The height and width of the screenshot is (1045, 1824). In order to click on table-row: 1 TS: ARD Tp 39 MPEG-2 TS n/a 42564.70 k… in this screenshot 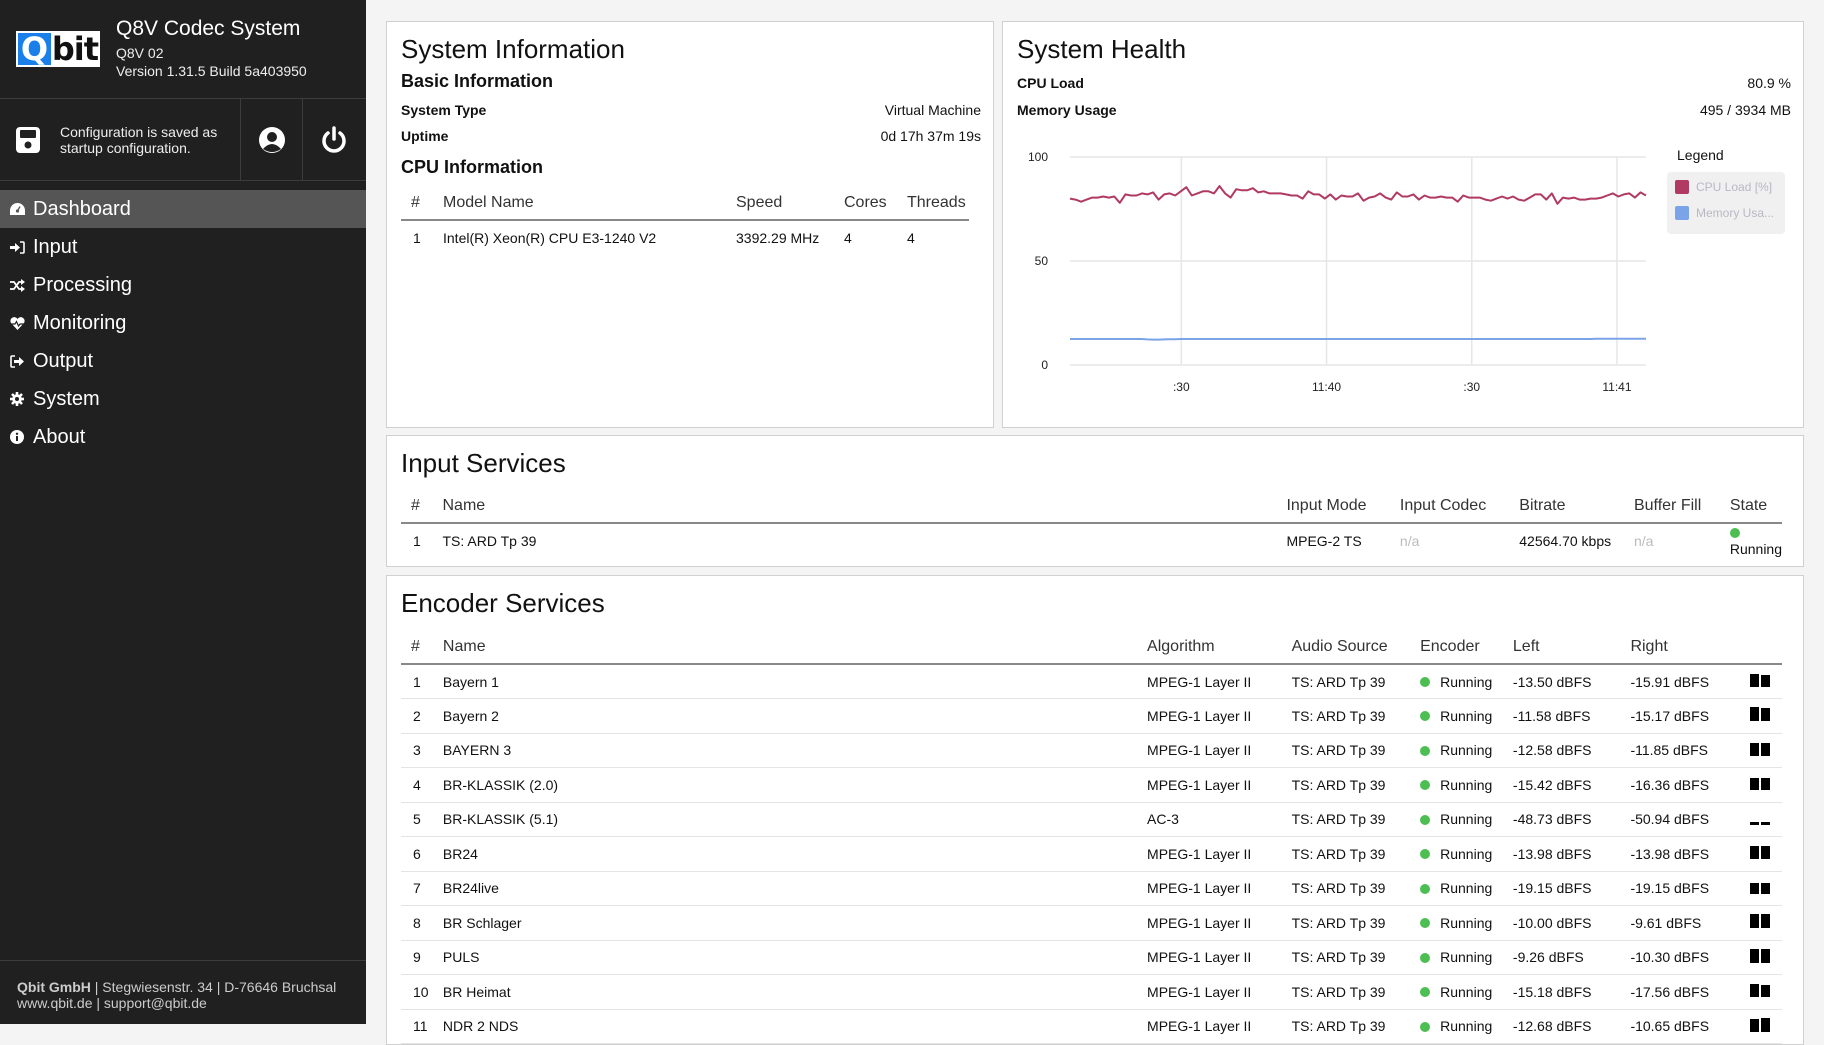, I will do `click(1091, 540)`.